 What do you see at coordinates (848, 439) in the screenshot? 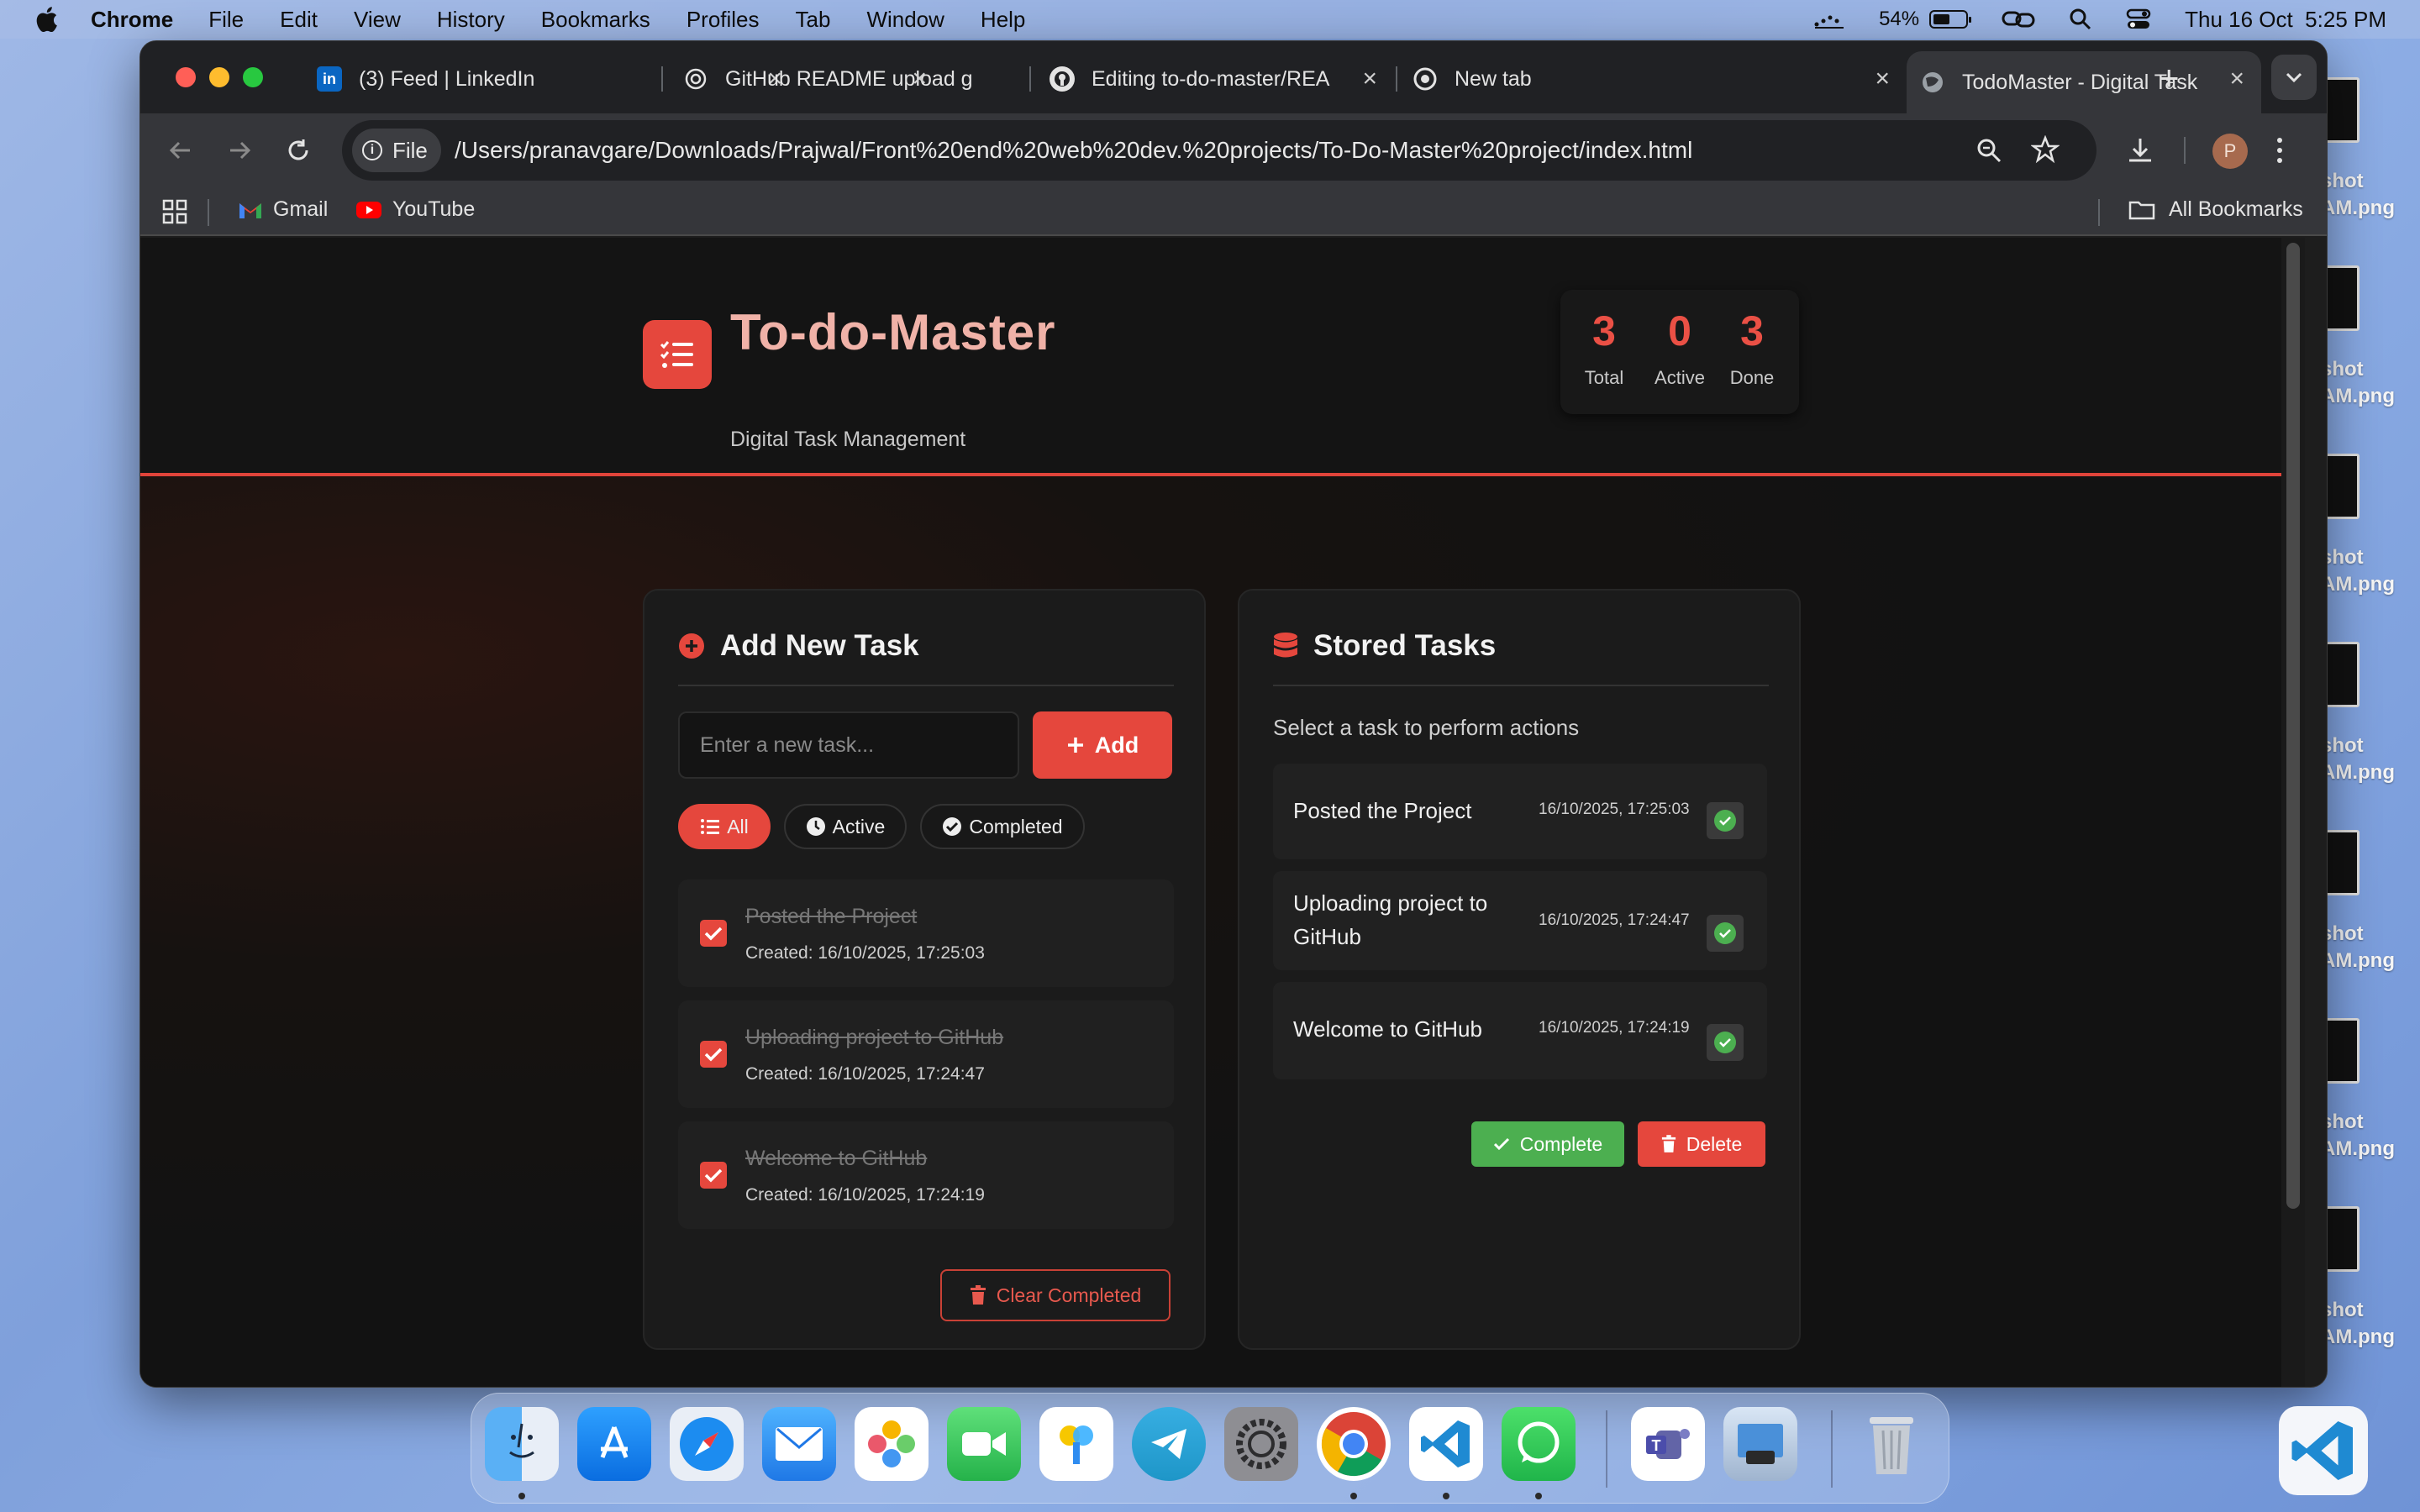
I see `app-subtitle: Digital Task Management` at bounding box center [848, 439].